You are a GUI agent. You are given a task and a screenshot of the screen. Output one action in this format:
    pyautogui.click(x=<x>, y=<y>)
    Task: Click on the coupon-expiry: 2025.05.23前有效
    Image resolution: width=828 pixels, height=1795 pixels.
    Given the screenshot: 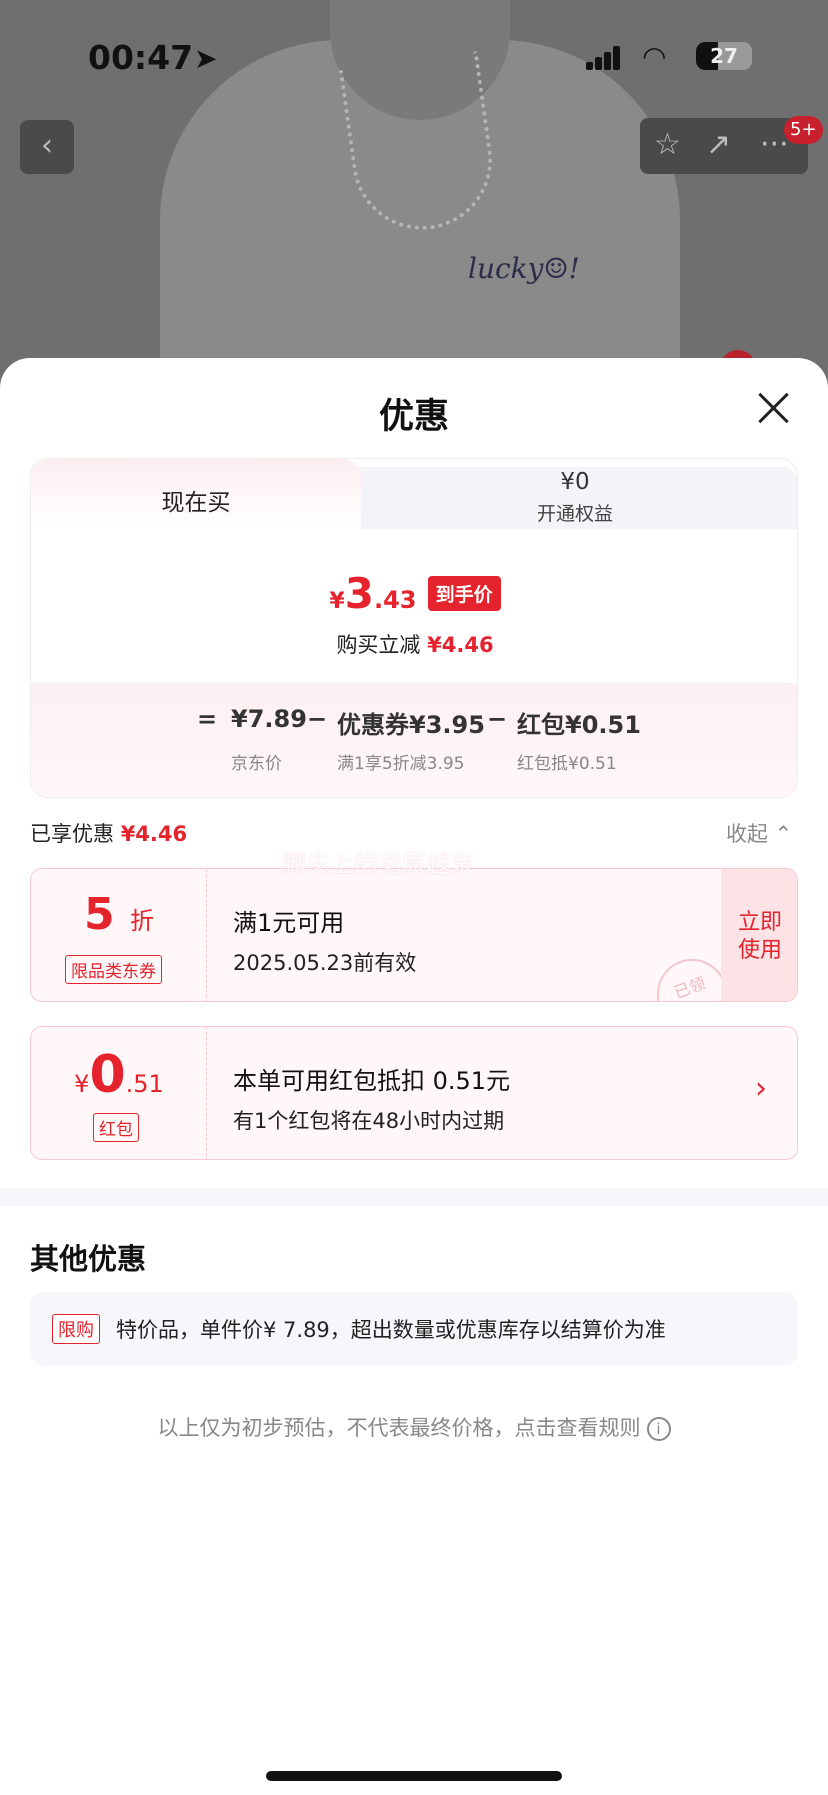 What is the action you would take?
    pyautogui.click(x=325, y=963)
    